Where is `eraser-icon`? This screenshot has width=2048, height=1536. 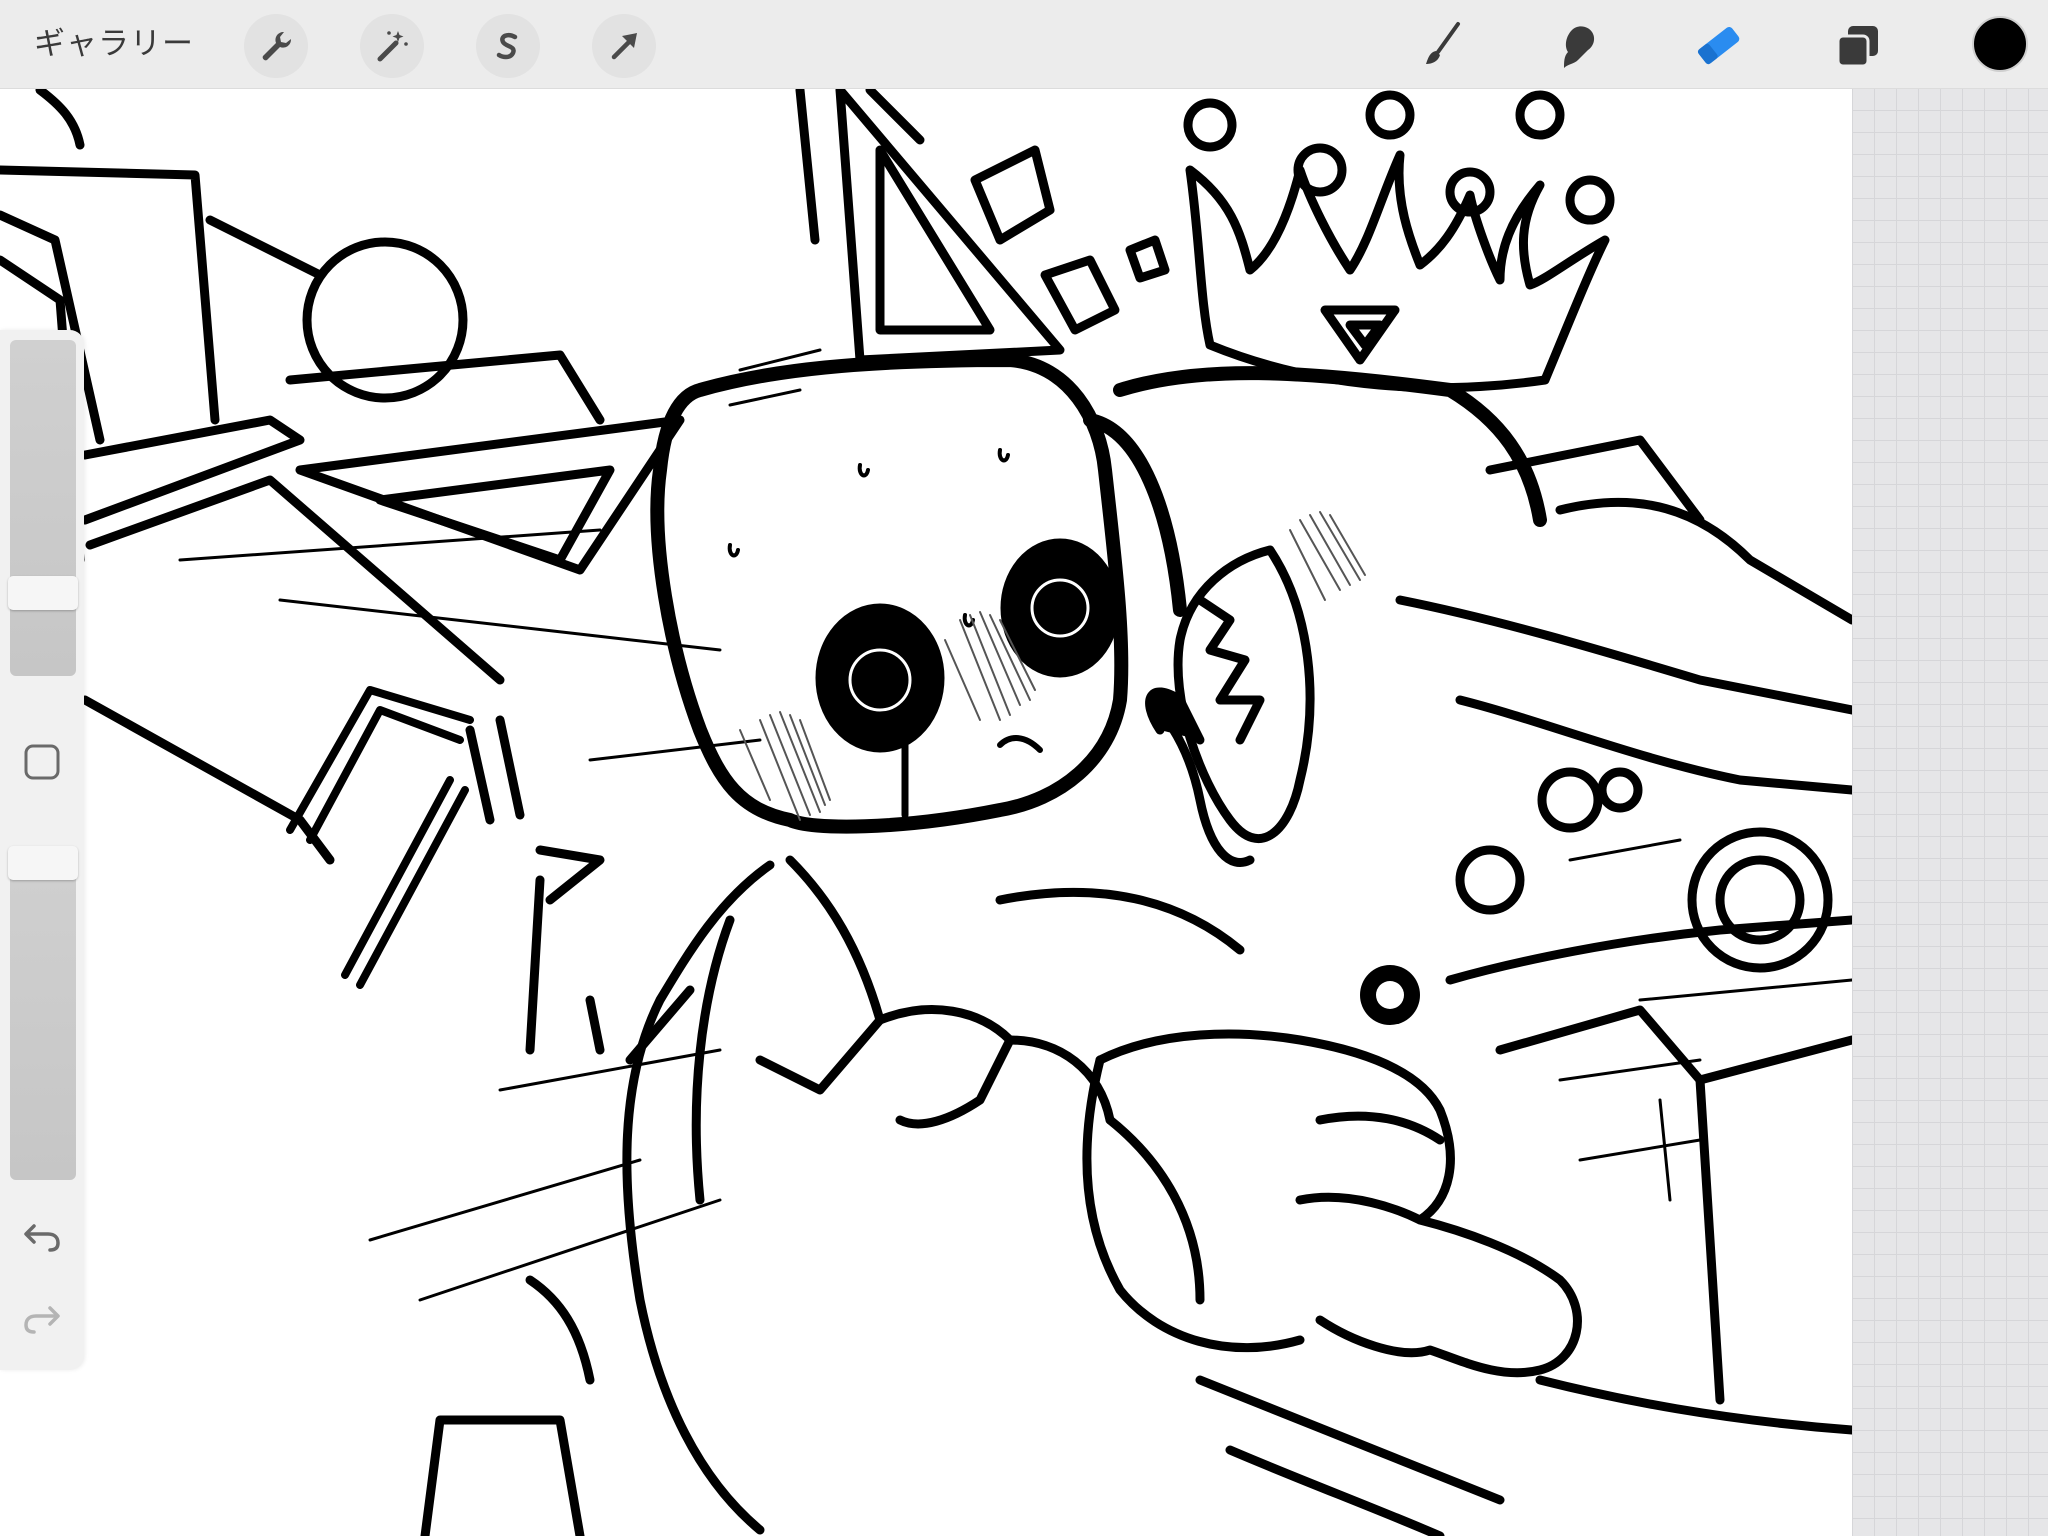
eraser-icon is located at coordinates (1718, 45).